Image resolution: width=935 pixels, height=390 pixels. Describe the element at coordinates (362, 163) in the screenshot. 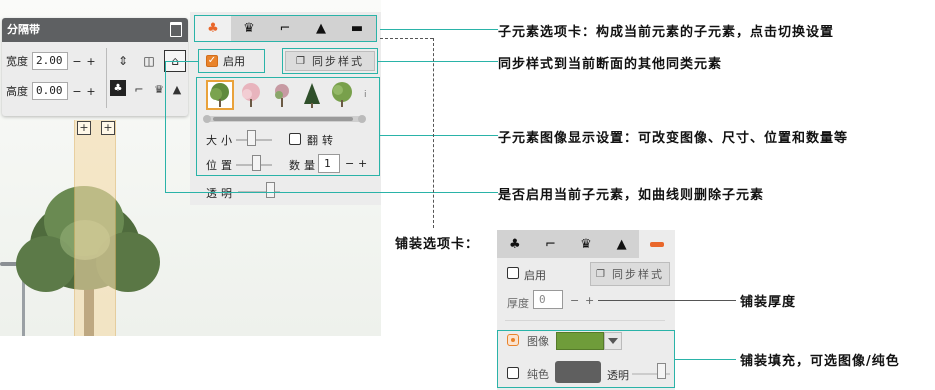

I see `count-increment: +` at that location.